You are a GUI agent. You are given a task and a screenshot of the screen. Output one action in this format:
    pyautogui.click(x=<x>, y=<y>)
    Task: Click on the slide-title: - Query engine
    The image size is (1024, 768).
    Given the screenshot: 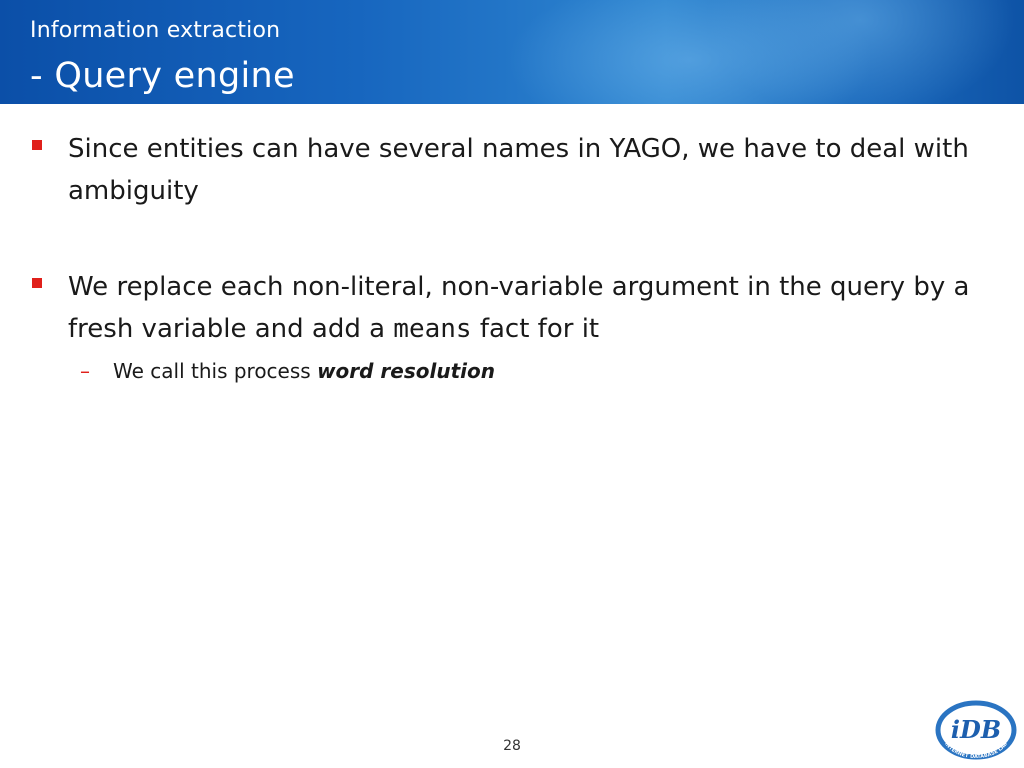 What is the action you would take?
    pyautogui.click(x=162, y=76)
    